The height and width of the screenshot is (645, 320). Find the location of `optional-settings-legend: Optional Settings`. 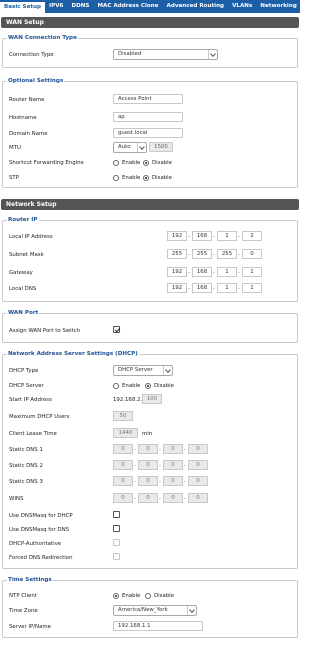

optional-settings-legend: Optional Settings is located at coordinates (36, 81).